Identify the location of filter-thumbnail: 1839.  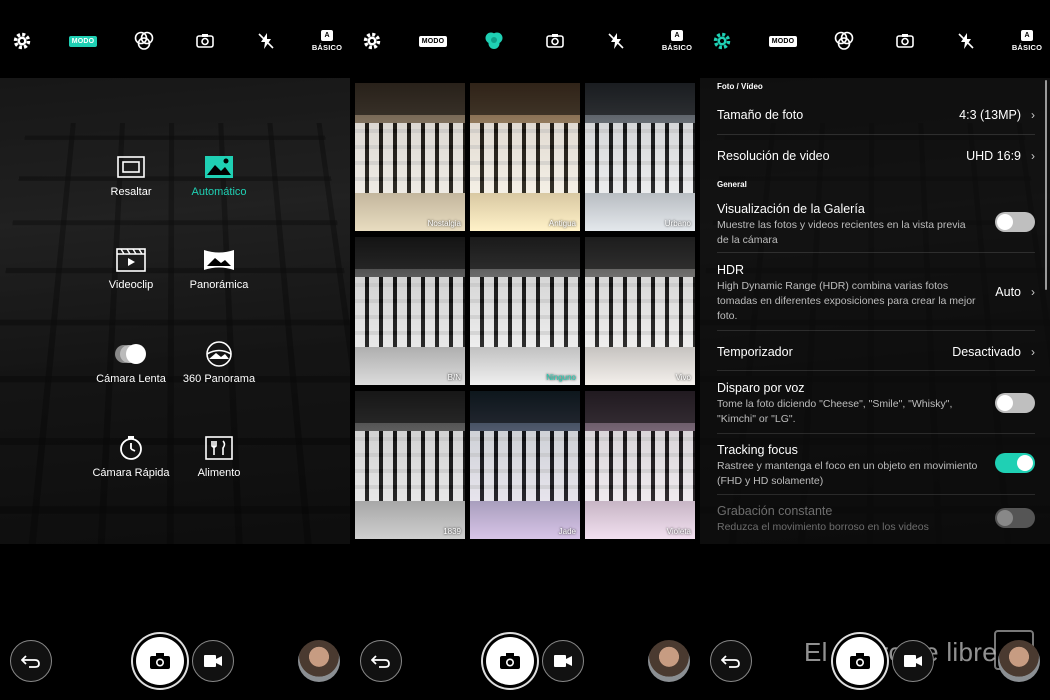
(410, 465).